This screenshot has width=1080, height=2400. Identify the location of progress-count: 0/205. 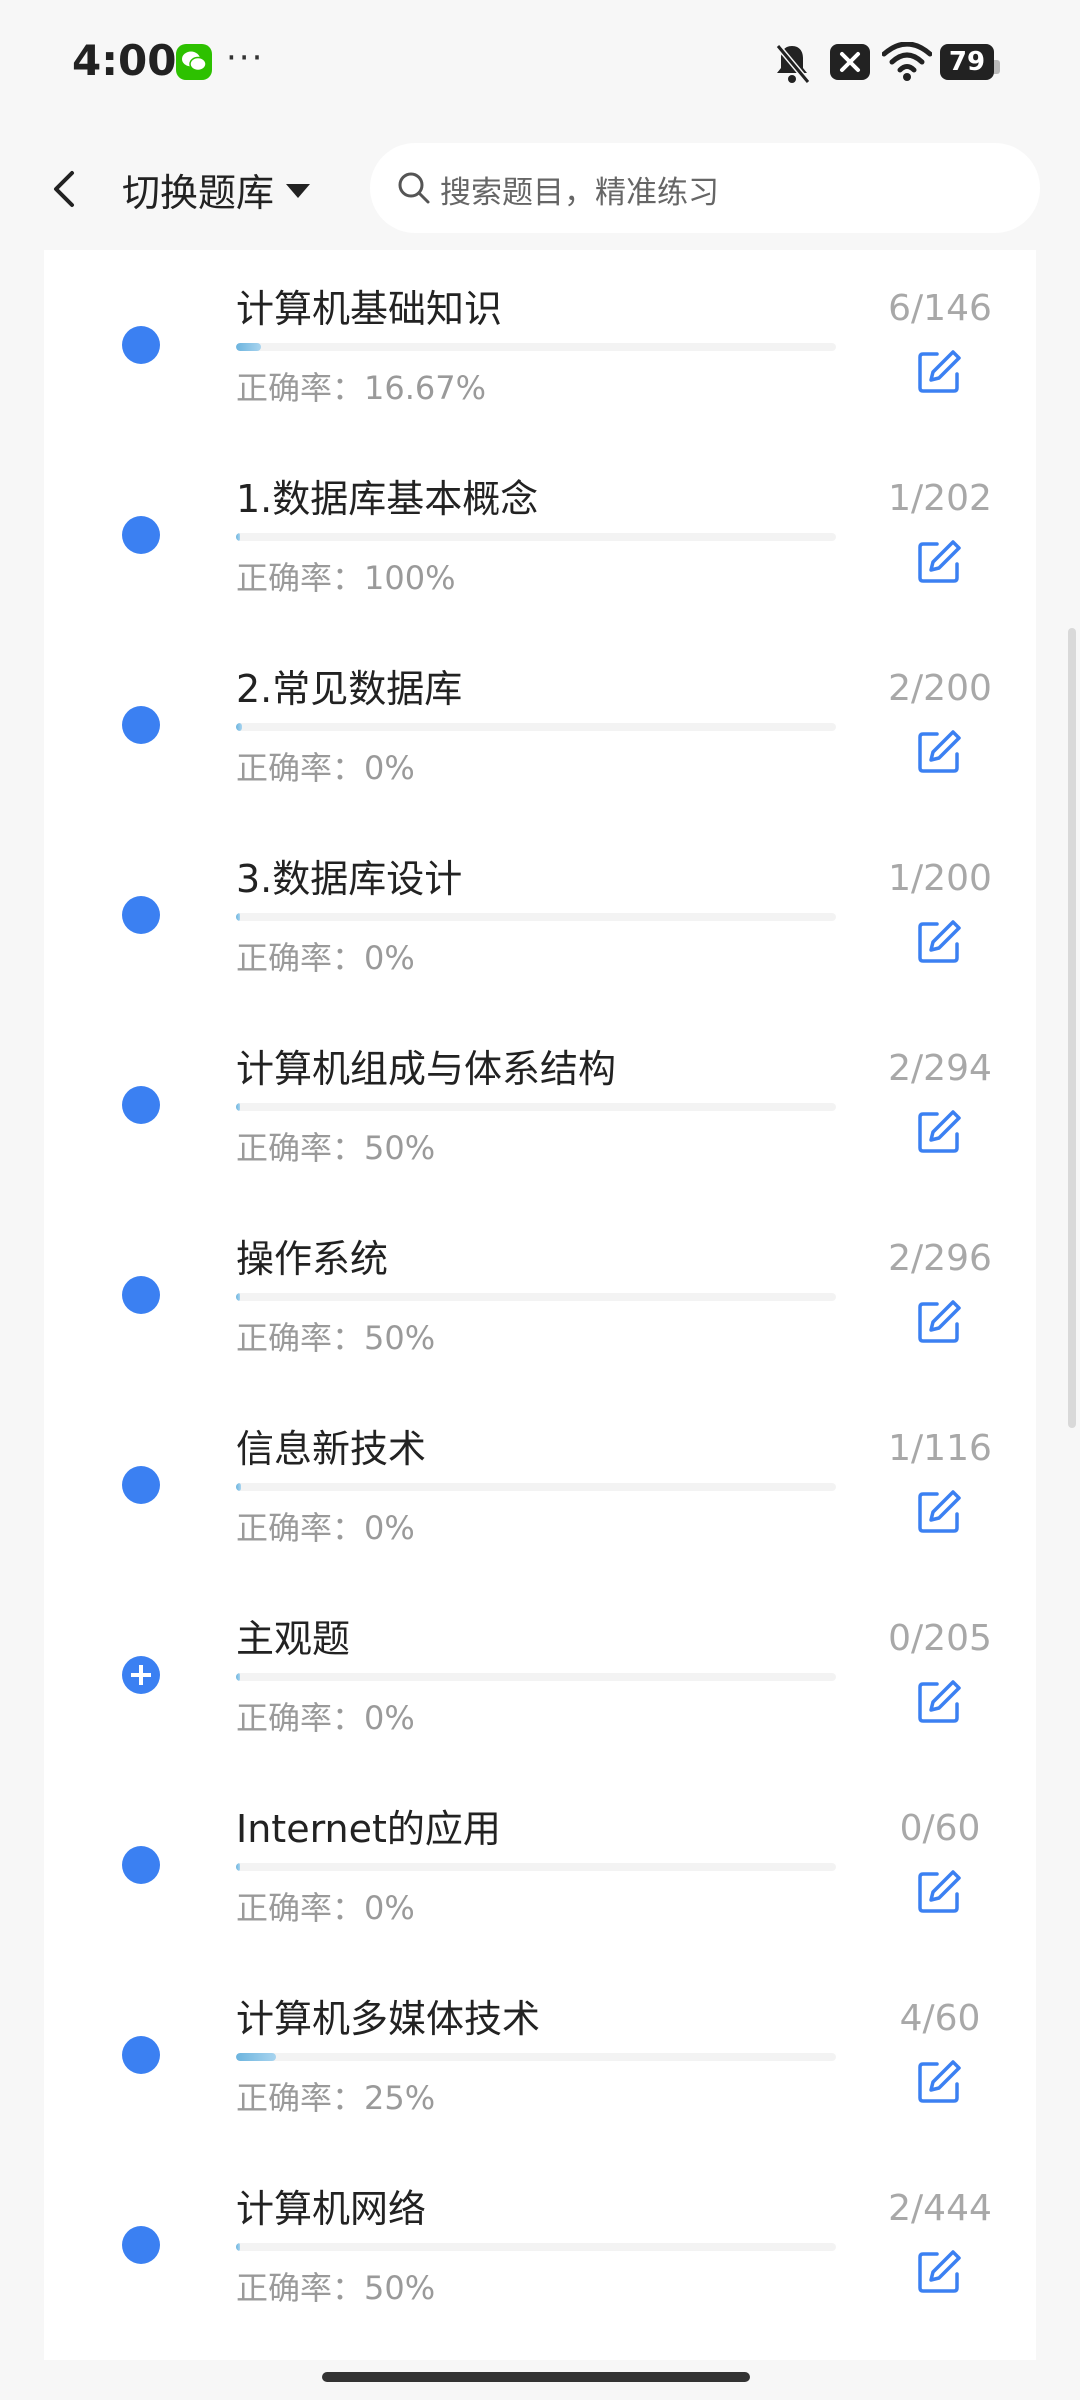
(940, 1638).